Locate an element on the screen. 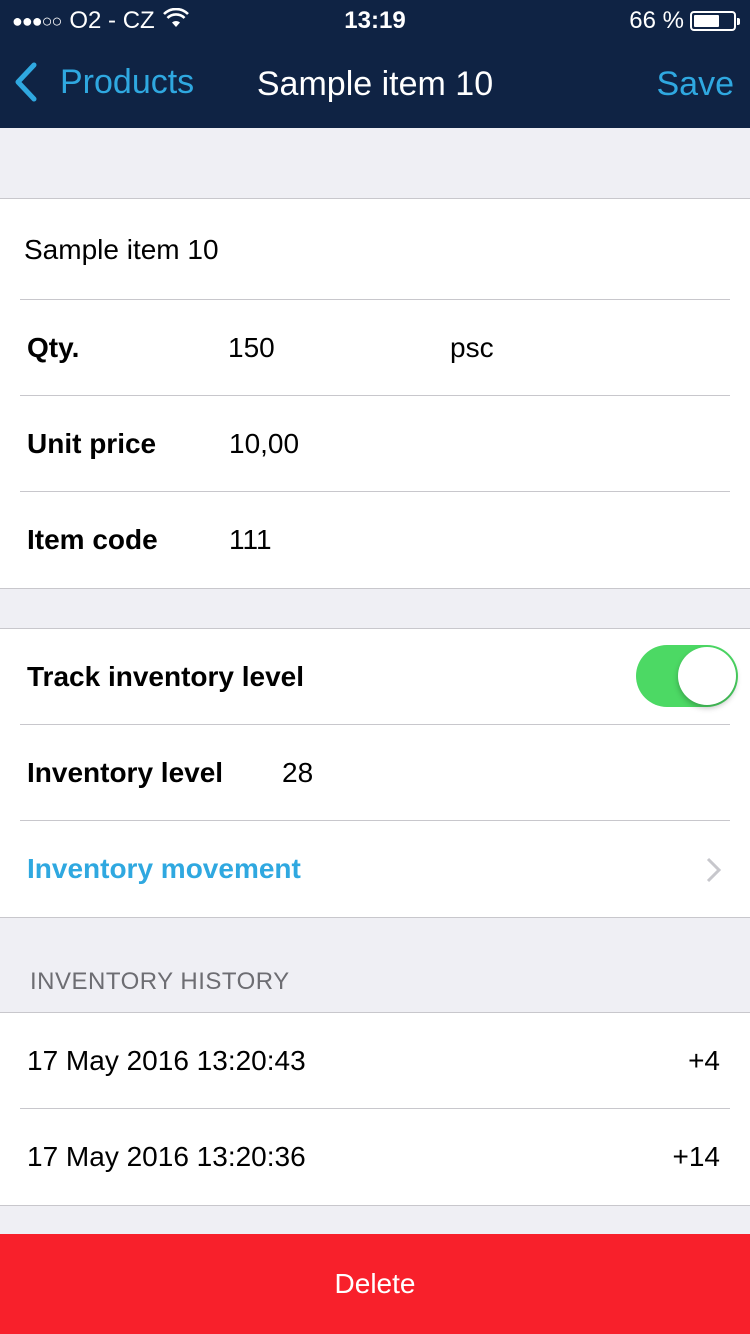 The height and width of the screenshot is (1334, 750). history-date: 17 May 2016 13:20:36 is located at coordinates (166, 1156).